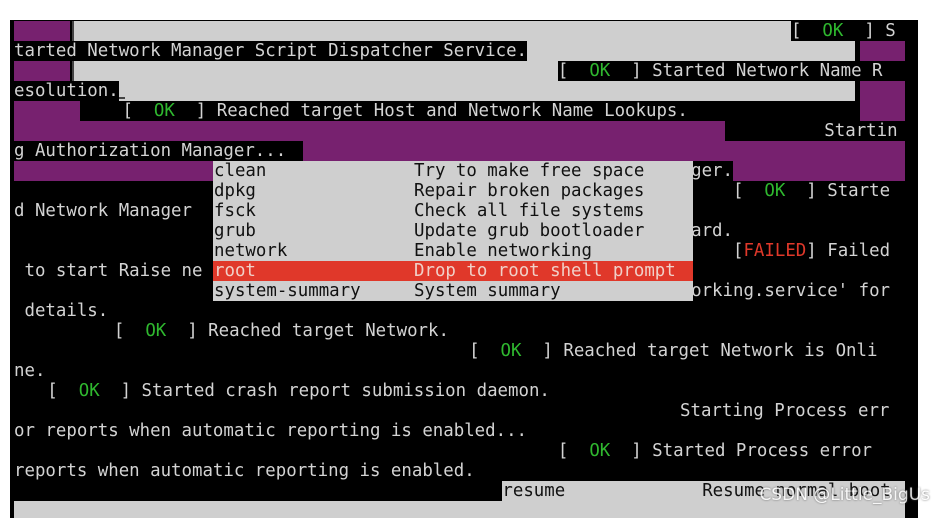 The image size is (944, 518). Describe the element at coordinates (720, 71) in the screenshot. I see `boot-log-line: [ OK ] Started Network Name R` at that location.